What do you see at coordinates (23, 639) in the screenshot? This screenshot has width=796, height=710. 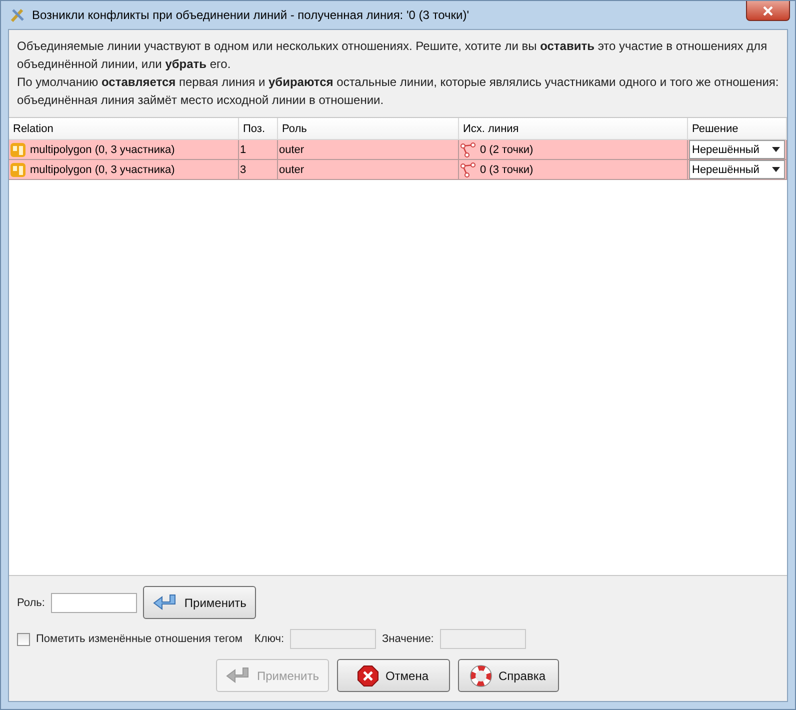 I see `tag-checkbox` at bounding box center [23, 639].